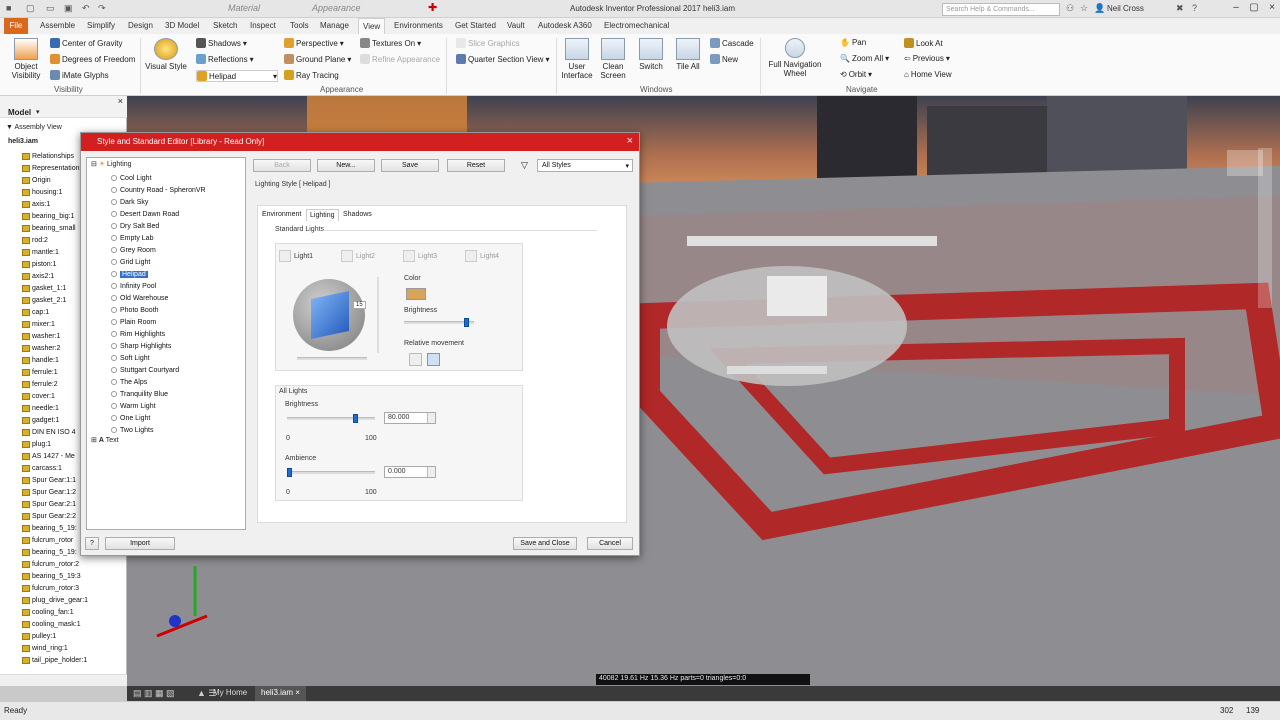 This screenshot has height=720, width=1280. I want to click on browser-title: Model, so click(19, 112).